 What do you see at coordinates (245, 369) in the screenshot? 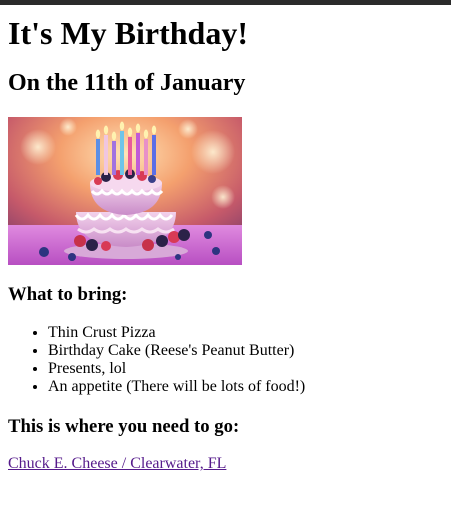
I see `list-item: Presents, lol` at bounding box center [245, 369].